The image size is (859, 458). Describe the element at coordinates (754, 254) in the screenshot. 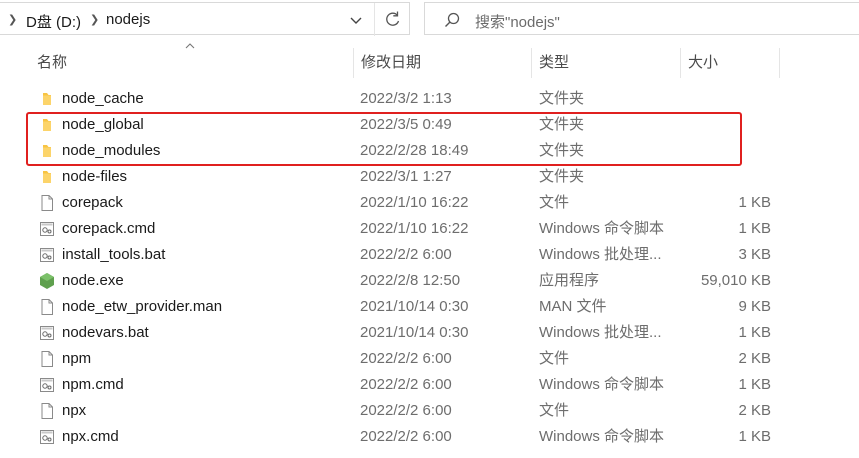

I see `file-size: 3 KB` at that location.